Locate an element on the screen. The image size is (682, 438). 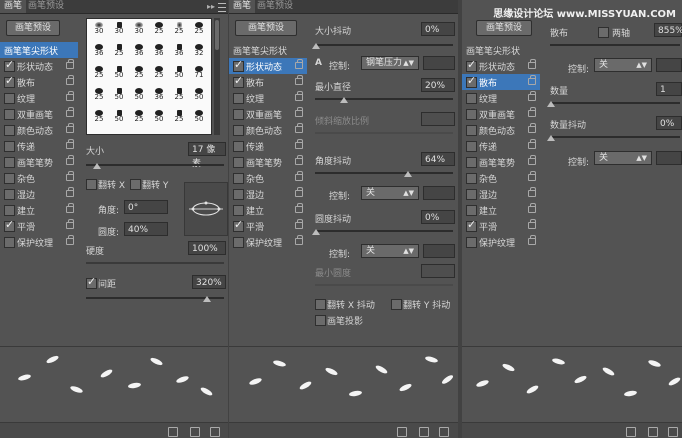
control-dropdown-1: 钢笔压力 ▲▼ is located at coordinates (390, 63).